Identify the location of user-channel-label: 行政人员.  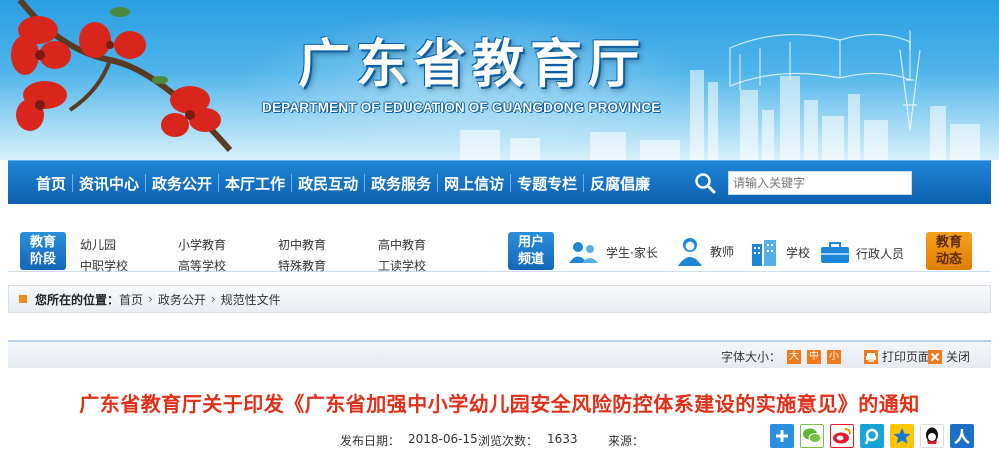
(880, 253).